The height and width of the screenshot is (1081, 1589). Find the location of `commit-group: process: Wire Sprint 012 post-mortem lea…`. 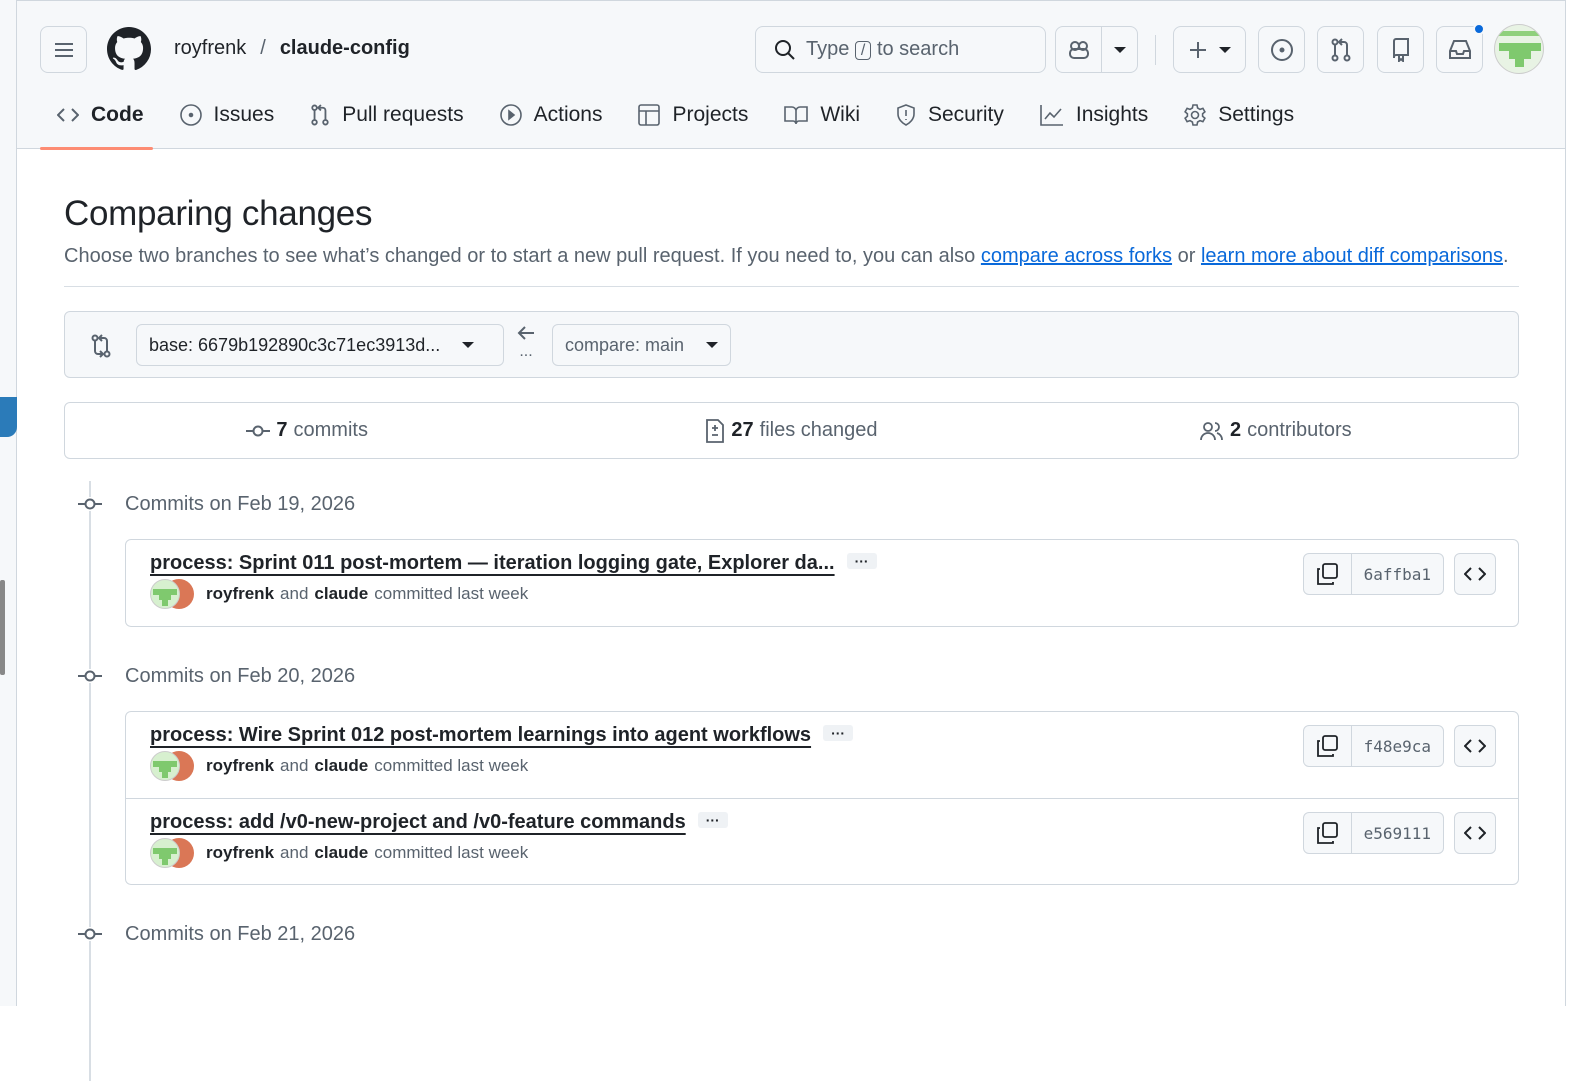

commit-group: process: Wire Sprint 012 post-mortem lea… is located at coordinates (822, 798).